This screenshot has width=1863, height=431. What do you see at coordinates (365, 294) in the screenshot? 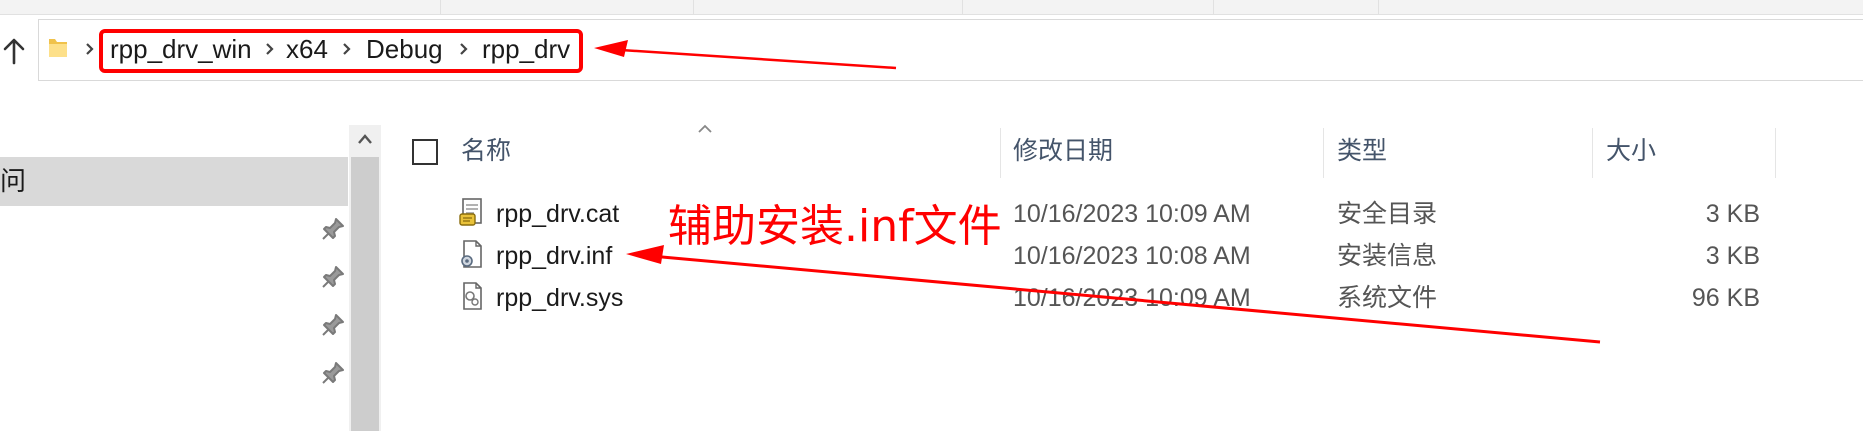
I see `scrollbar-thumb` at bounding box center [365, 294].